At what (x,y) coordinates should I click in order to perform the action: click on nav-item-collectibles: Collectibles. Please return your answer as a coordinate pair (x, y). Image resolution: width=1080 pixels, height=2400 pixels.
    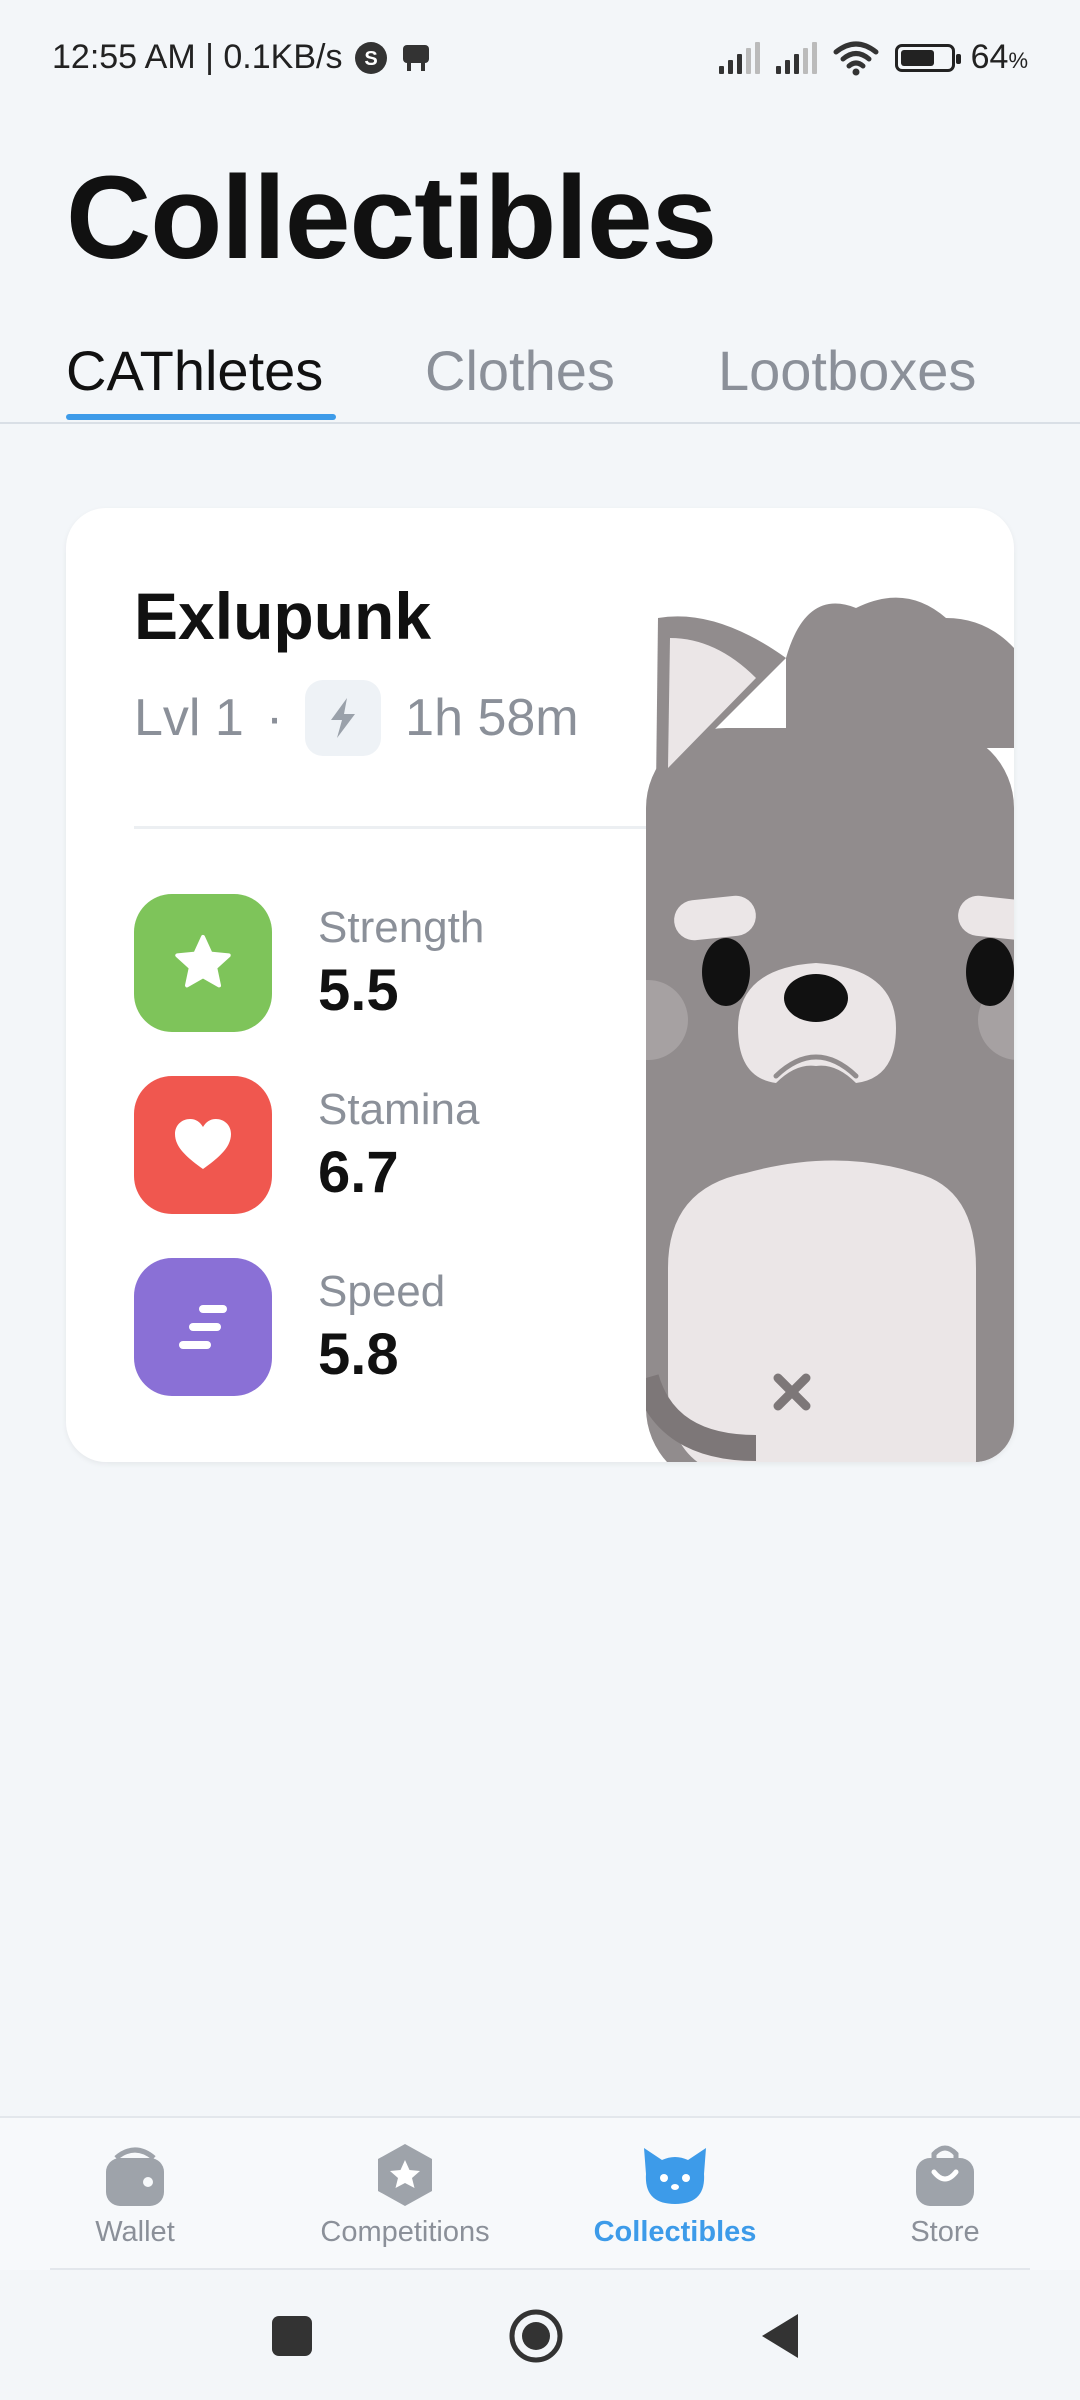
    Looking at the image, I should click on (675, 2194).